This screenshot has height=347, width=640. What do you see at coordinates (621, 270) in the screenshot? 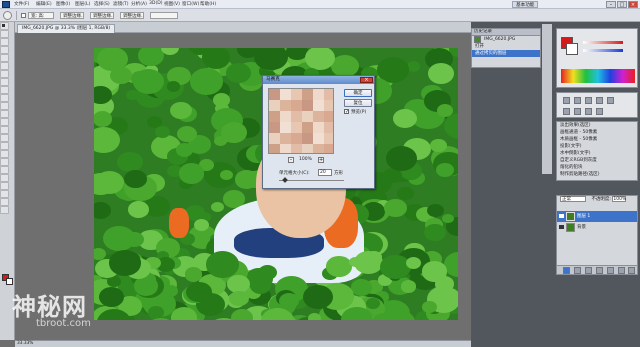
I see `new-layer-icon` at bounding box center [621, 270].